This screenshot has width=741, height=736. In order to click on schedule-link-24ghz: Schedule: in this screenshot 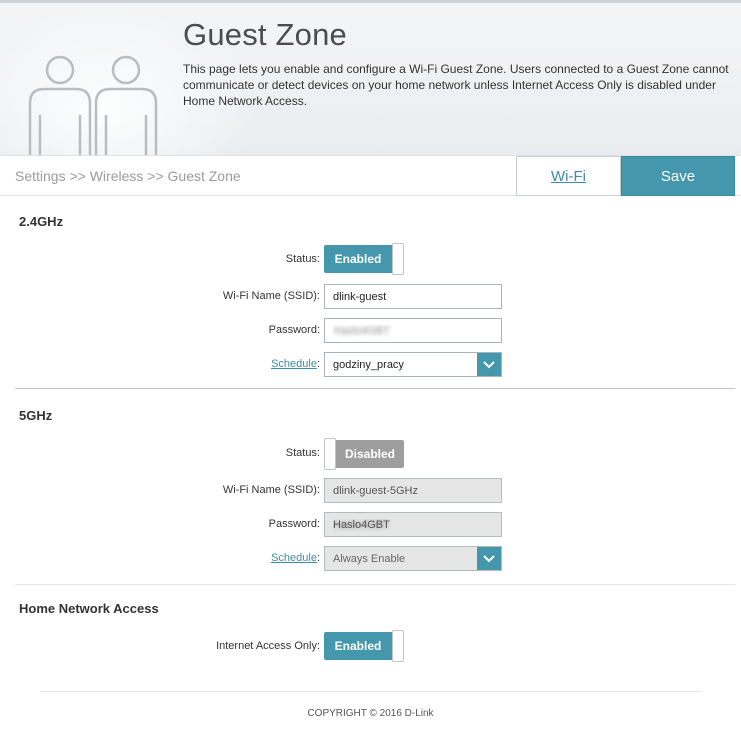, I will do `click(160, 364)`.